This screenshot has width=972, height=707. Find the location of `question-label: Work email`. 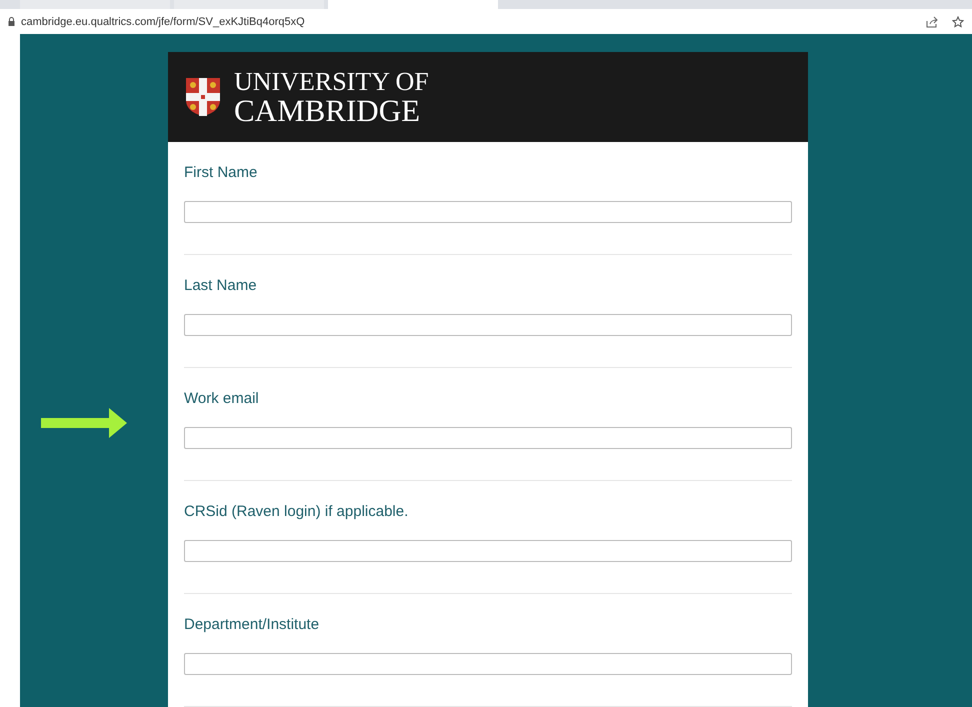

question-label: Work email is located at coordinates (222, 398).